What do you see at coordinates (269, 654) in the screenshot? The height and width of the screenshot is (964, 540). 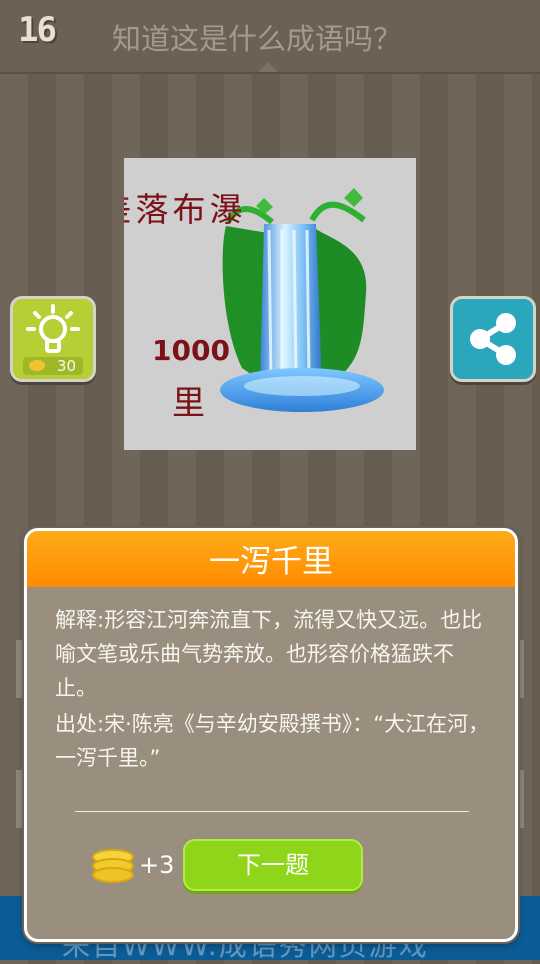 I see `explanation-text: 形容江河奔流直下，流得又快又远。也比喻文笔或乐曲气势奔放。也形容价格猛跌不止。` at bounding box center [269, 654].